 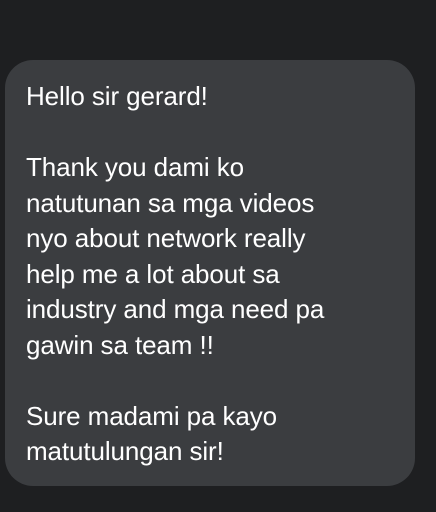 I want to click on closing-line-1: Sure madami pa kayo, so click(x=152, y=415).